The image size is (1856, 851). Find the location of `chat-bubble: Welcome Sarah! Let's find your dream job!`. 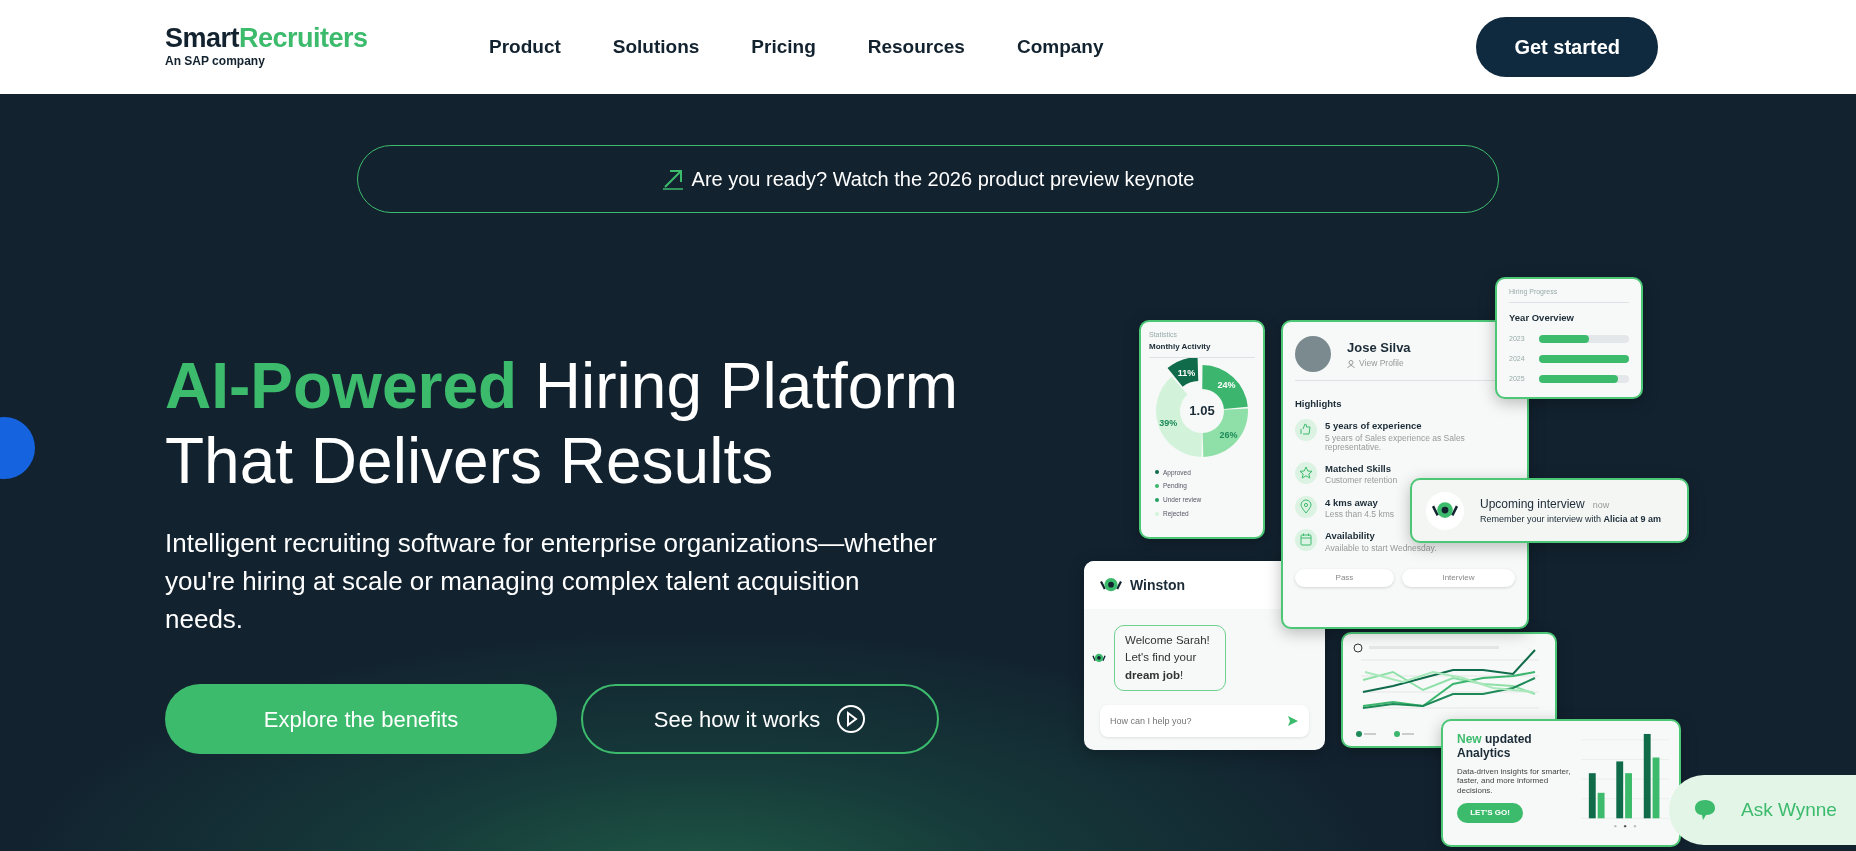

chat-bubble: Welcome Sarah! Let's find your dream job! is located at coordinates (1170, 658).